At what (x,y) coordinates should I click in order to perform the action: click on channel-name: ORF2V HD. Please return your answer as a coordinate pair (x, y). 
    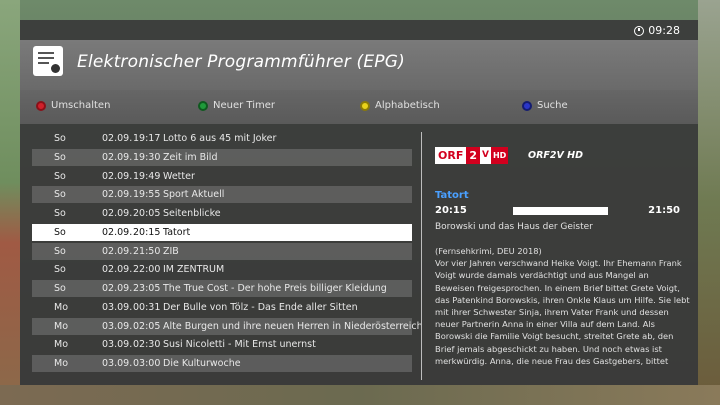
    Looking at the image, I should click on (555, 155).